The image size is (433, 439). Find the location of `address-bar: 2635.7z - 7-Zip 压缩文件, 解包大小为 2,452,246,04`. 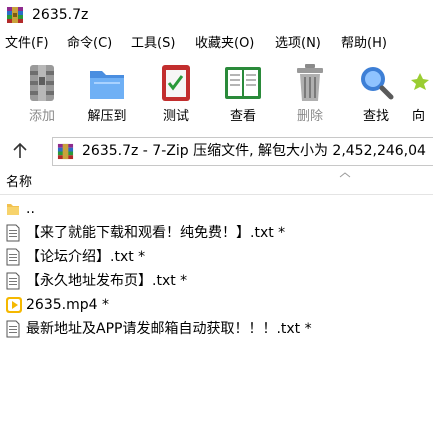

address-bar: 2635.7z - 7-Zip 压缩文件, 解包大小为 2,452,246,04 is located at coordinates (216, 151).